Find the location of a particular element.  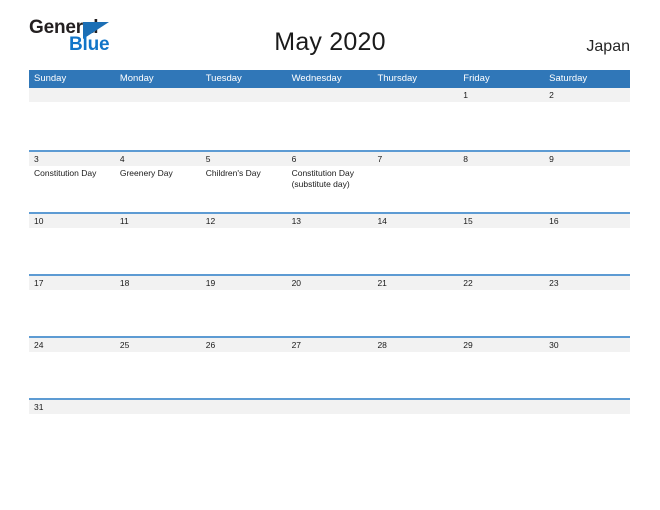

weekday-header-tuesday: Tuesday is located at coordinates (223, 78).